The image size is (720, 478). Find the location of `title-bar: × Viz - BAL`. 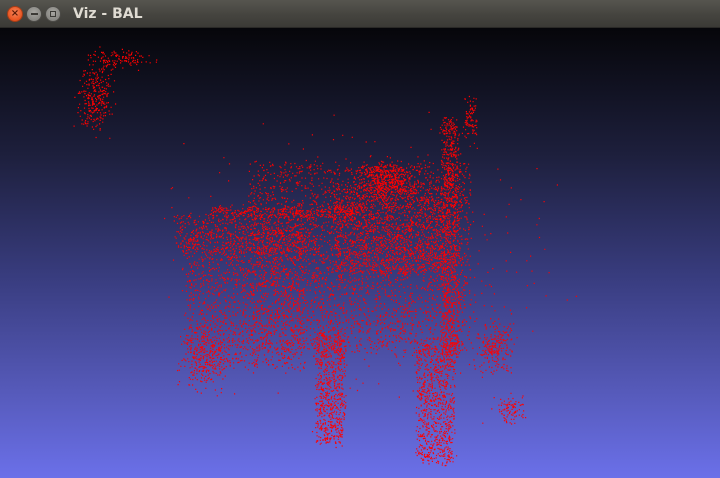

title-bar: × Viz - BAL is located at coordinates (360, 14).